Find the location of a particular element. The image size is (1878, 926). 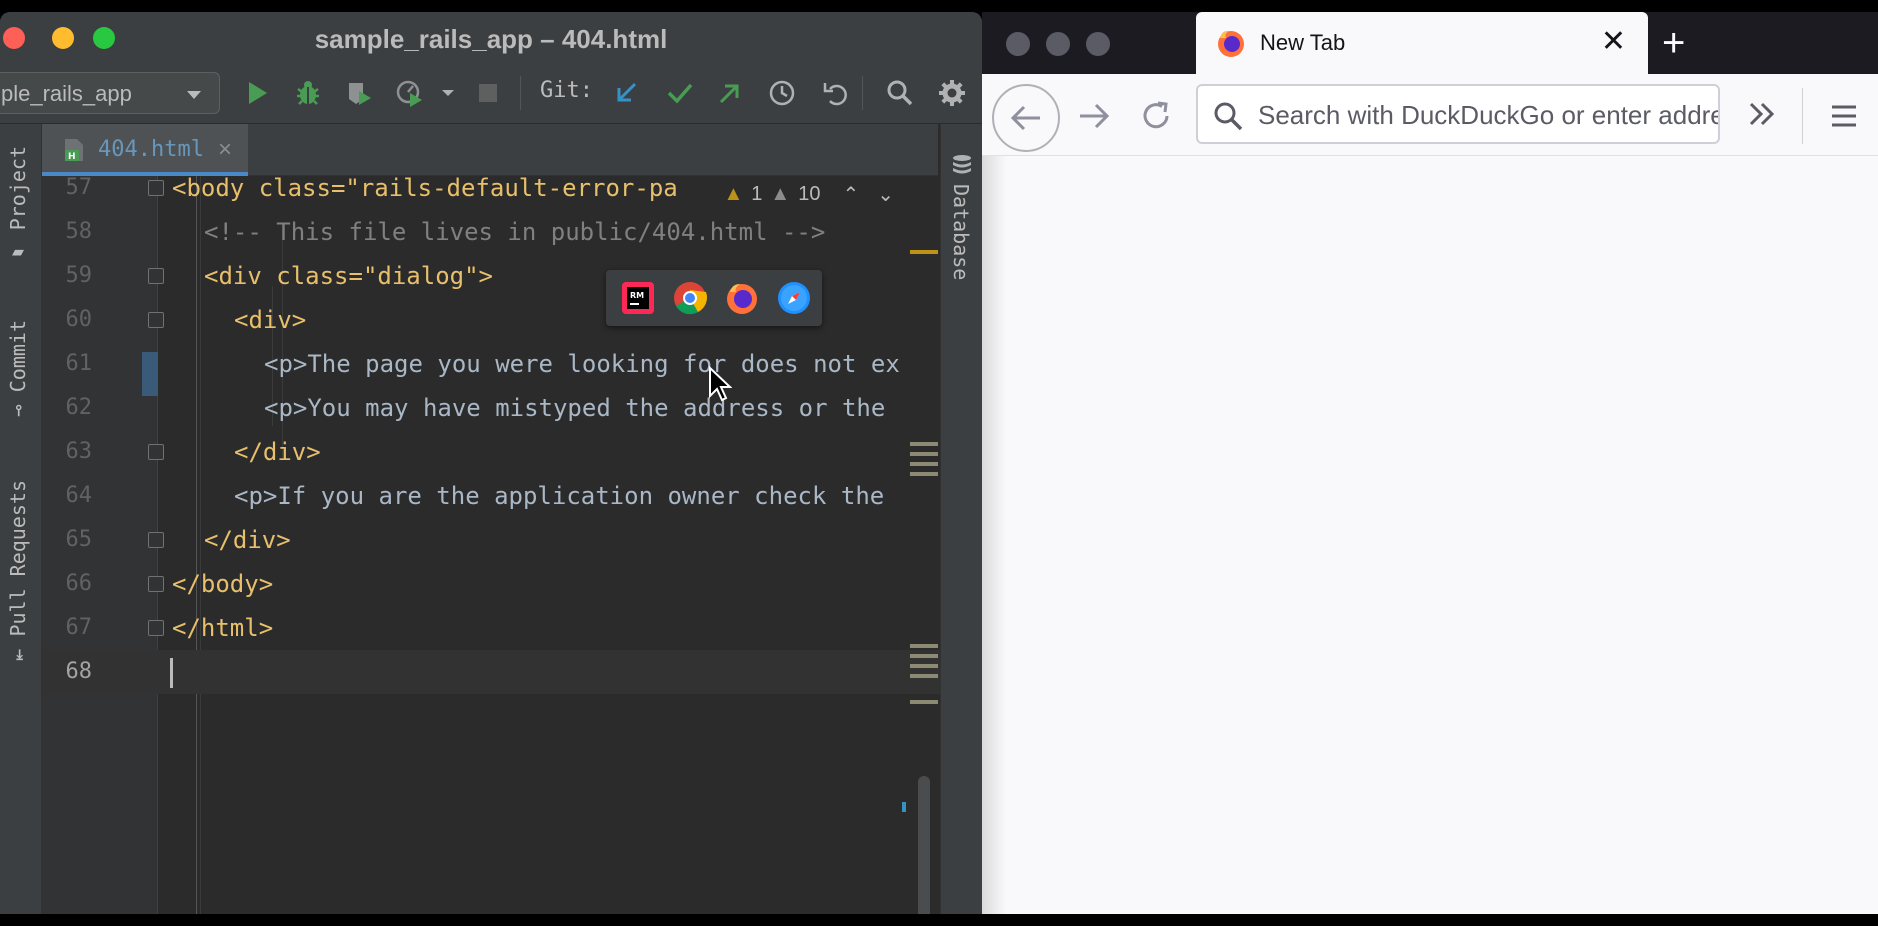

line-number: 66 is located at coordinates (79, 583).